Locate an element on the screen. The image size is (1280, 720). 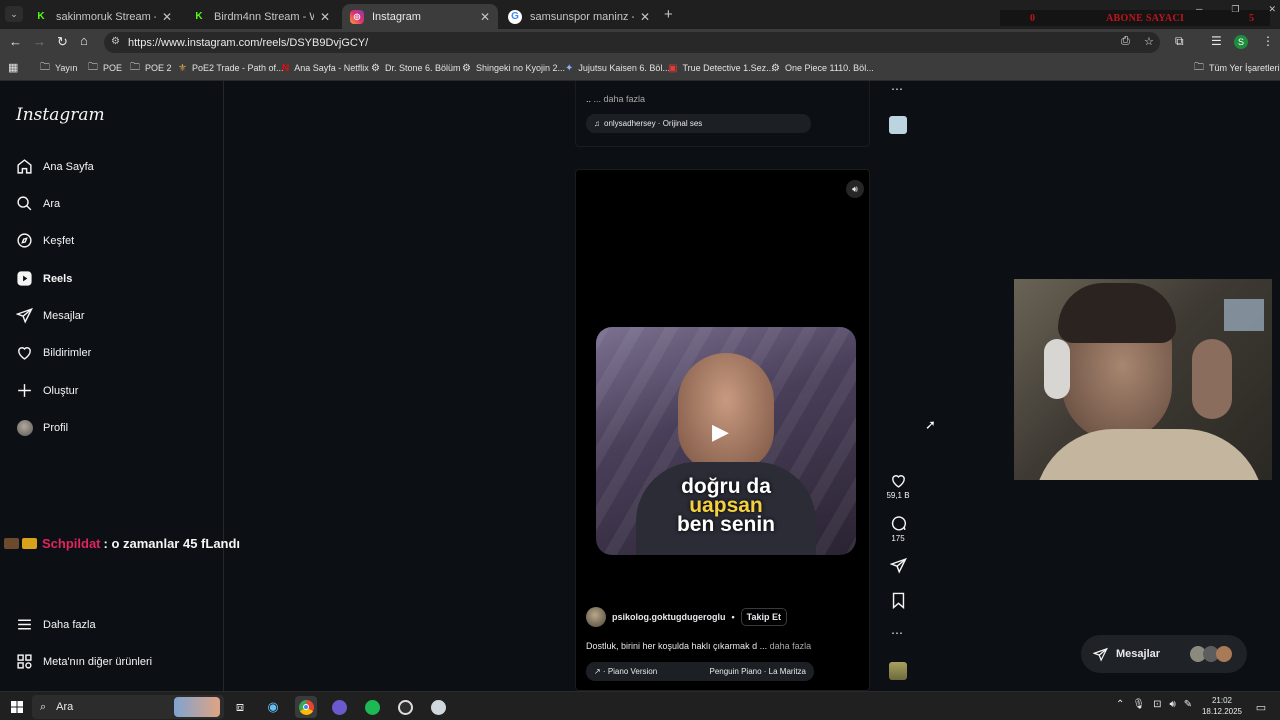
volume-icon: 🔊︎ is located at coordinates (1172, 704).